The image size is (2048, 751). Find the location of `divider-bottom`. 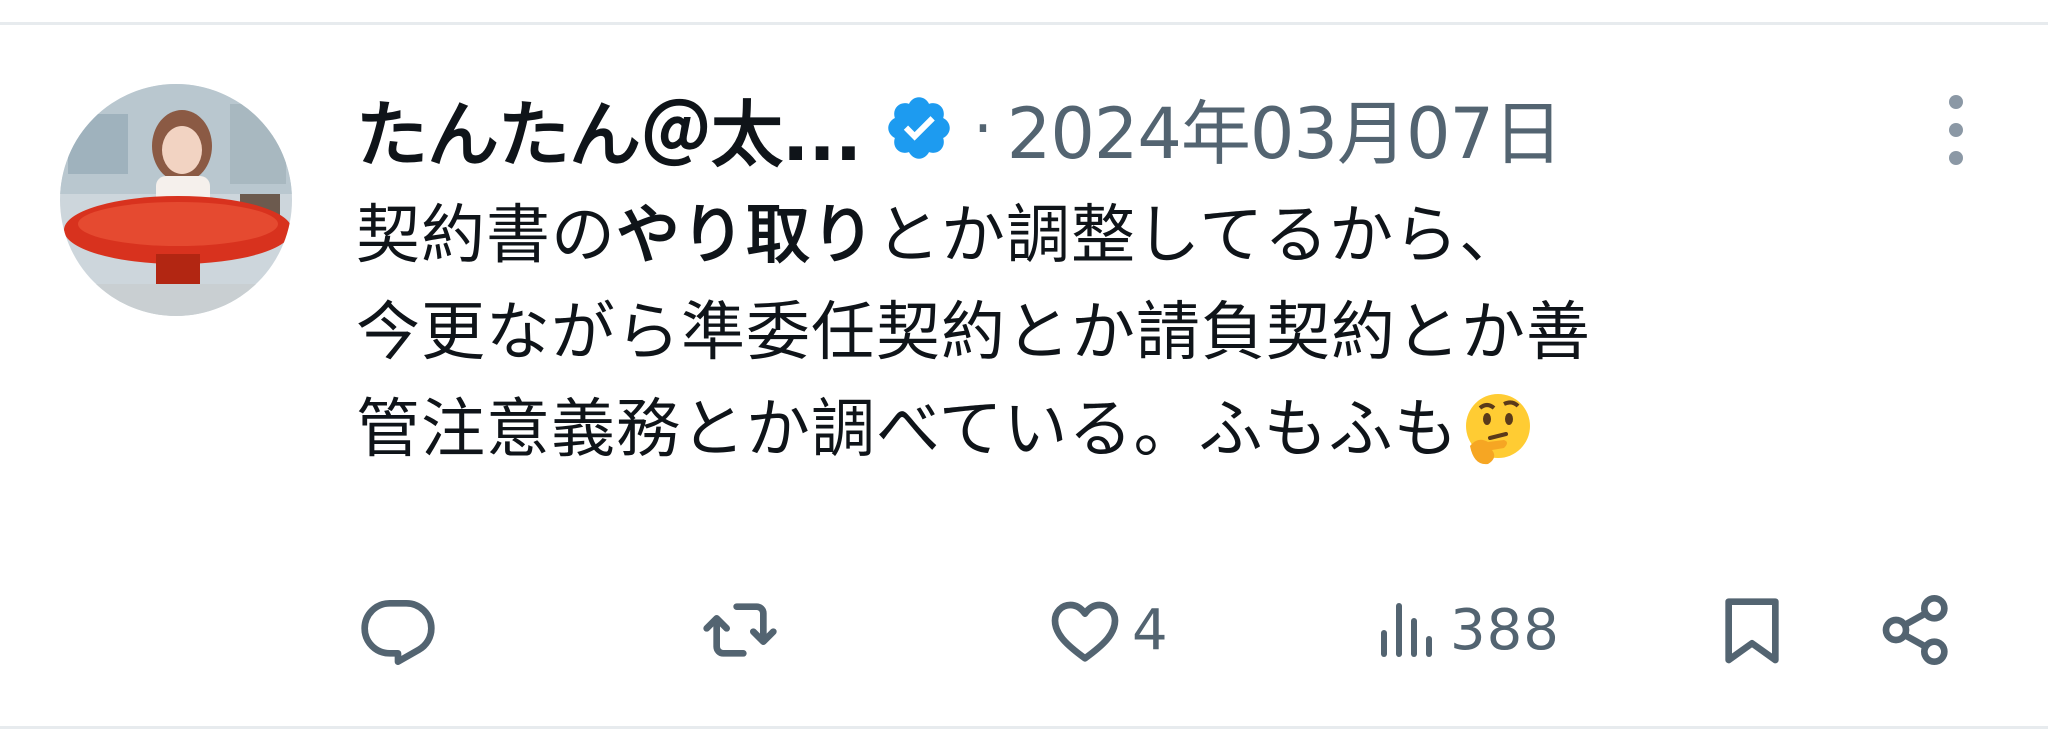

divider-bottom is located at coordinates (1024, 727).